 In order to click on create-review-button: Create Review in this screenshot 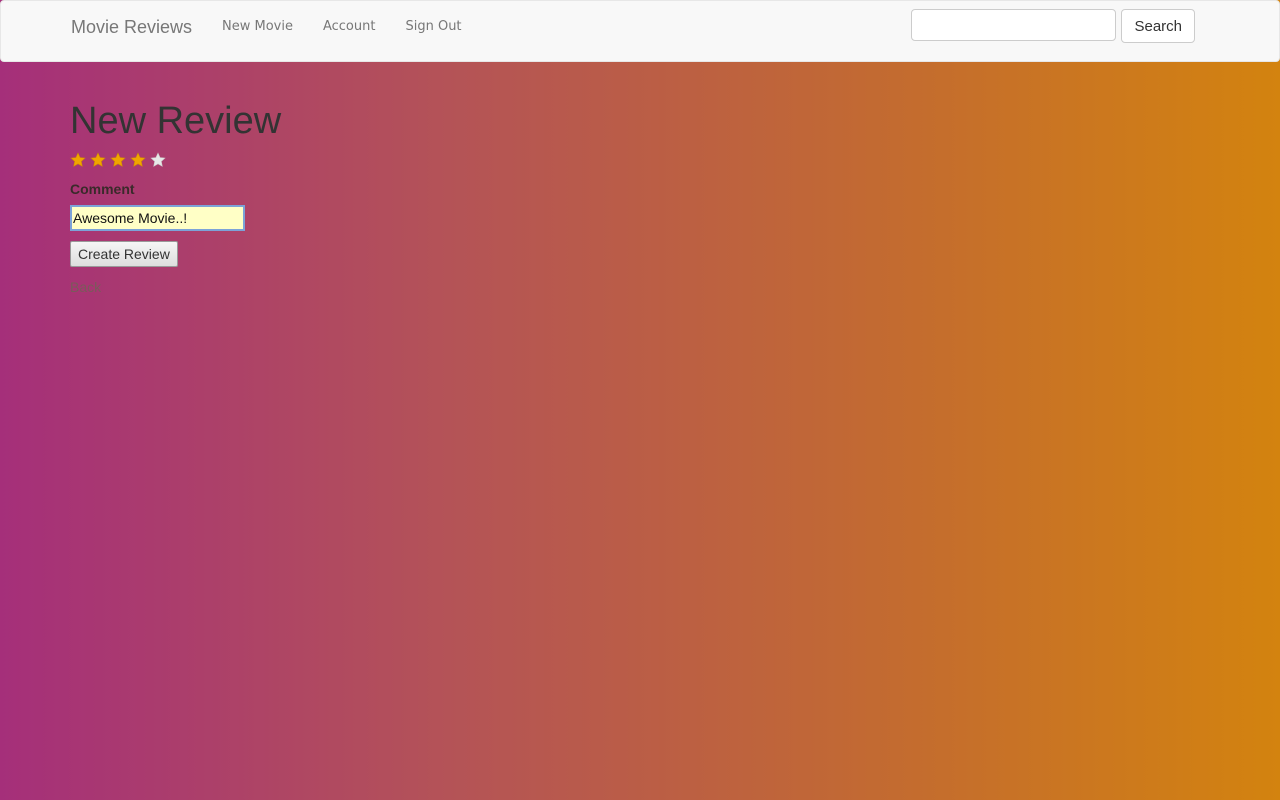, I will do `click(124, 254)`.